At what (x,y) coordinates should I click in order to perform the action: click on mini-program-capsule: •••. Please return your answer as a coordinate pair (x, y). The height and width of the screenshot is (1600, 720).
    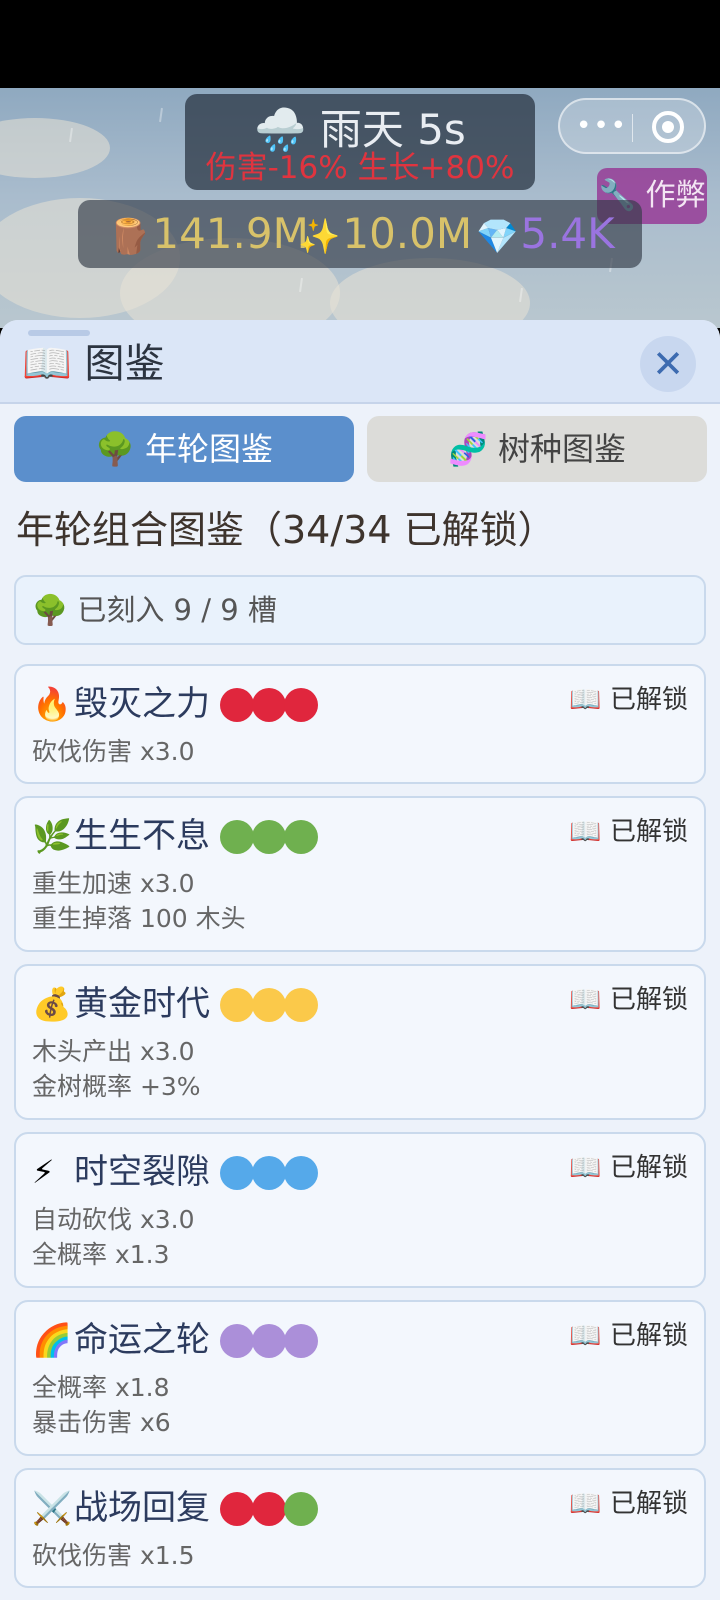
    Looking at the image, I should click on (632, 126).